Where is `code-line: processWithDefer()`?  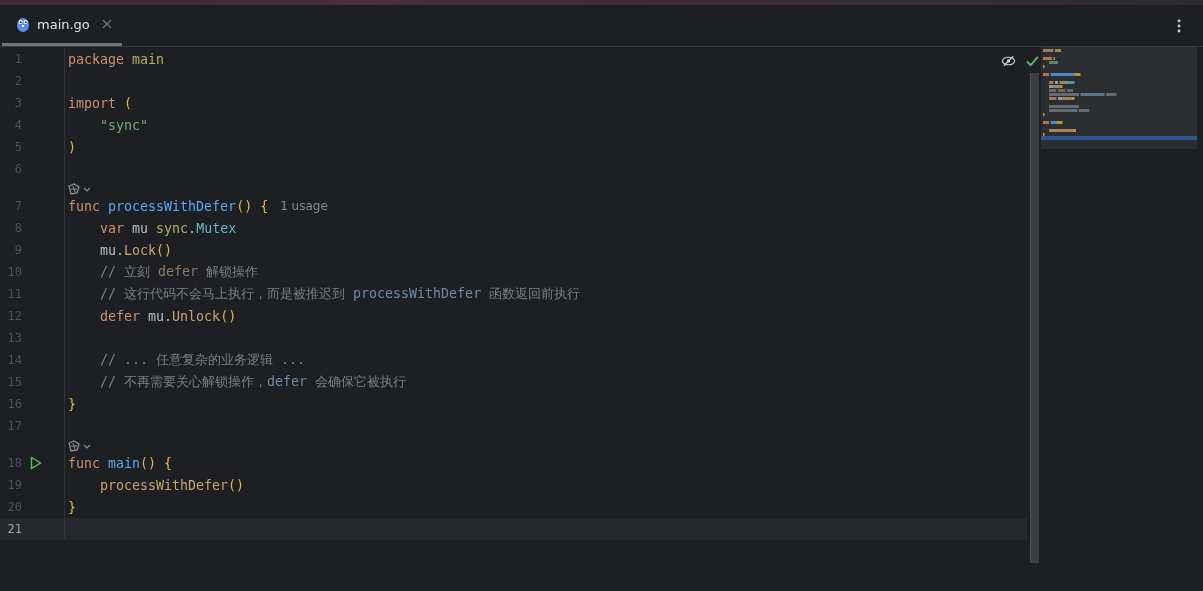
code-line: processWithDefer() is located at coordinates (172, 485).